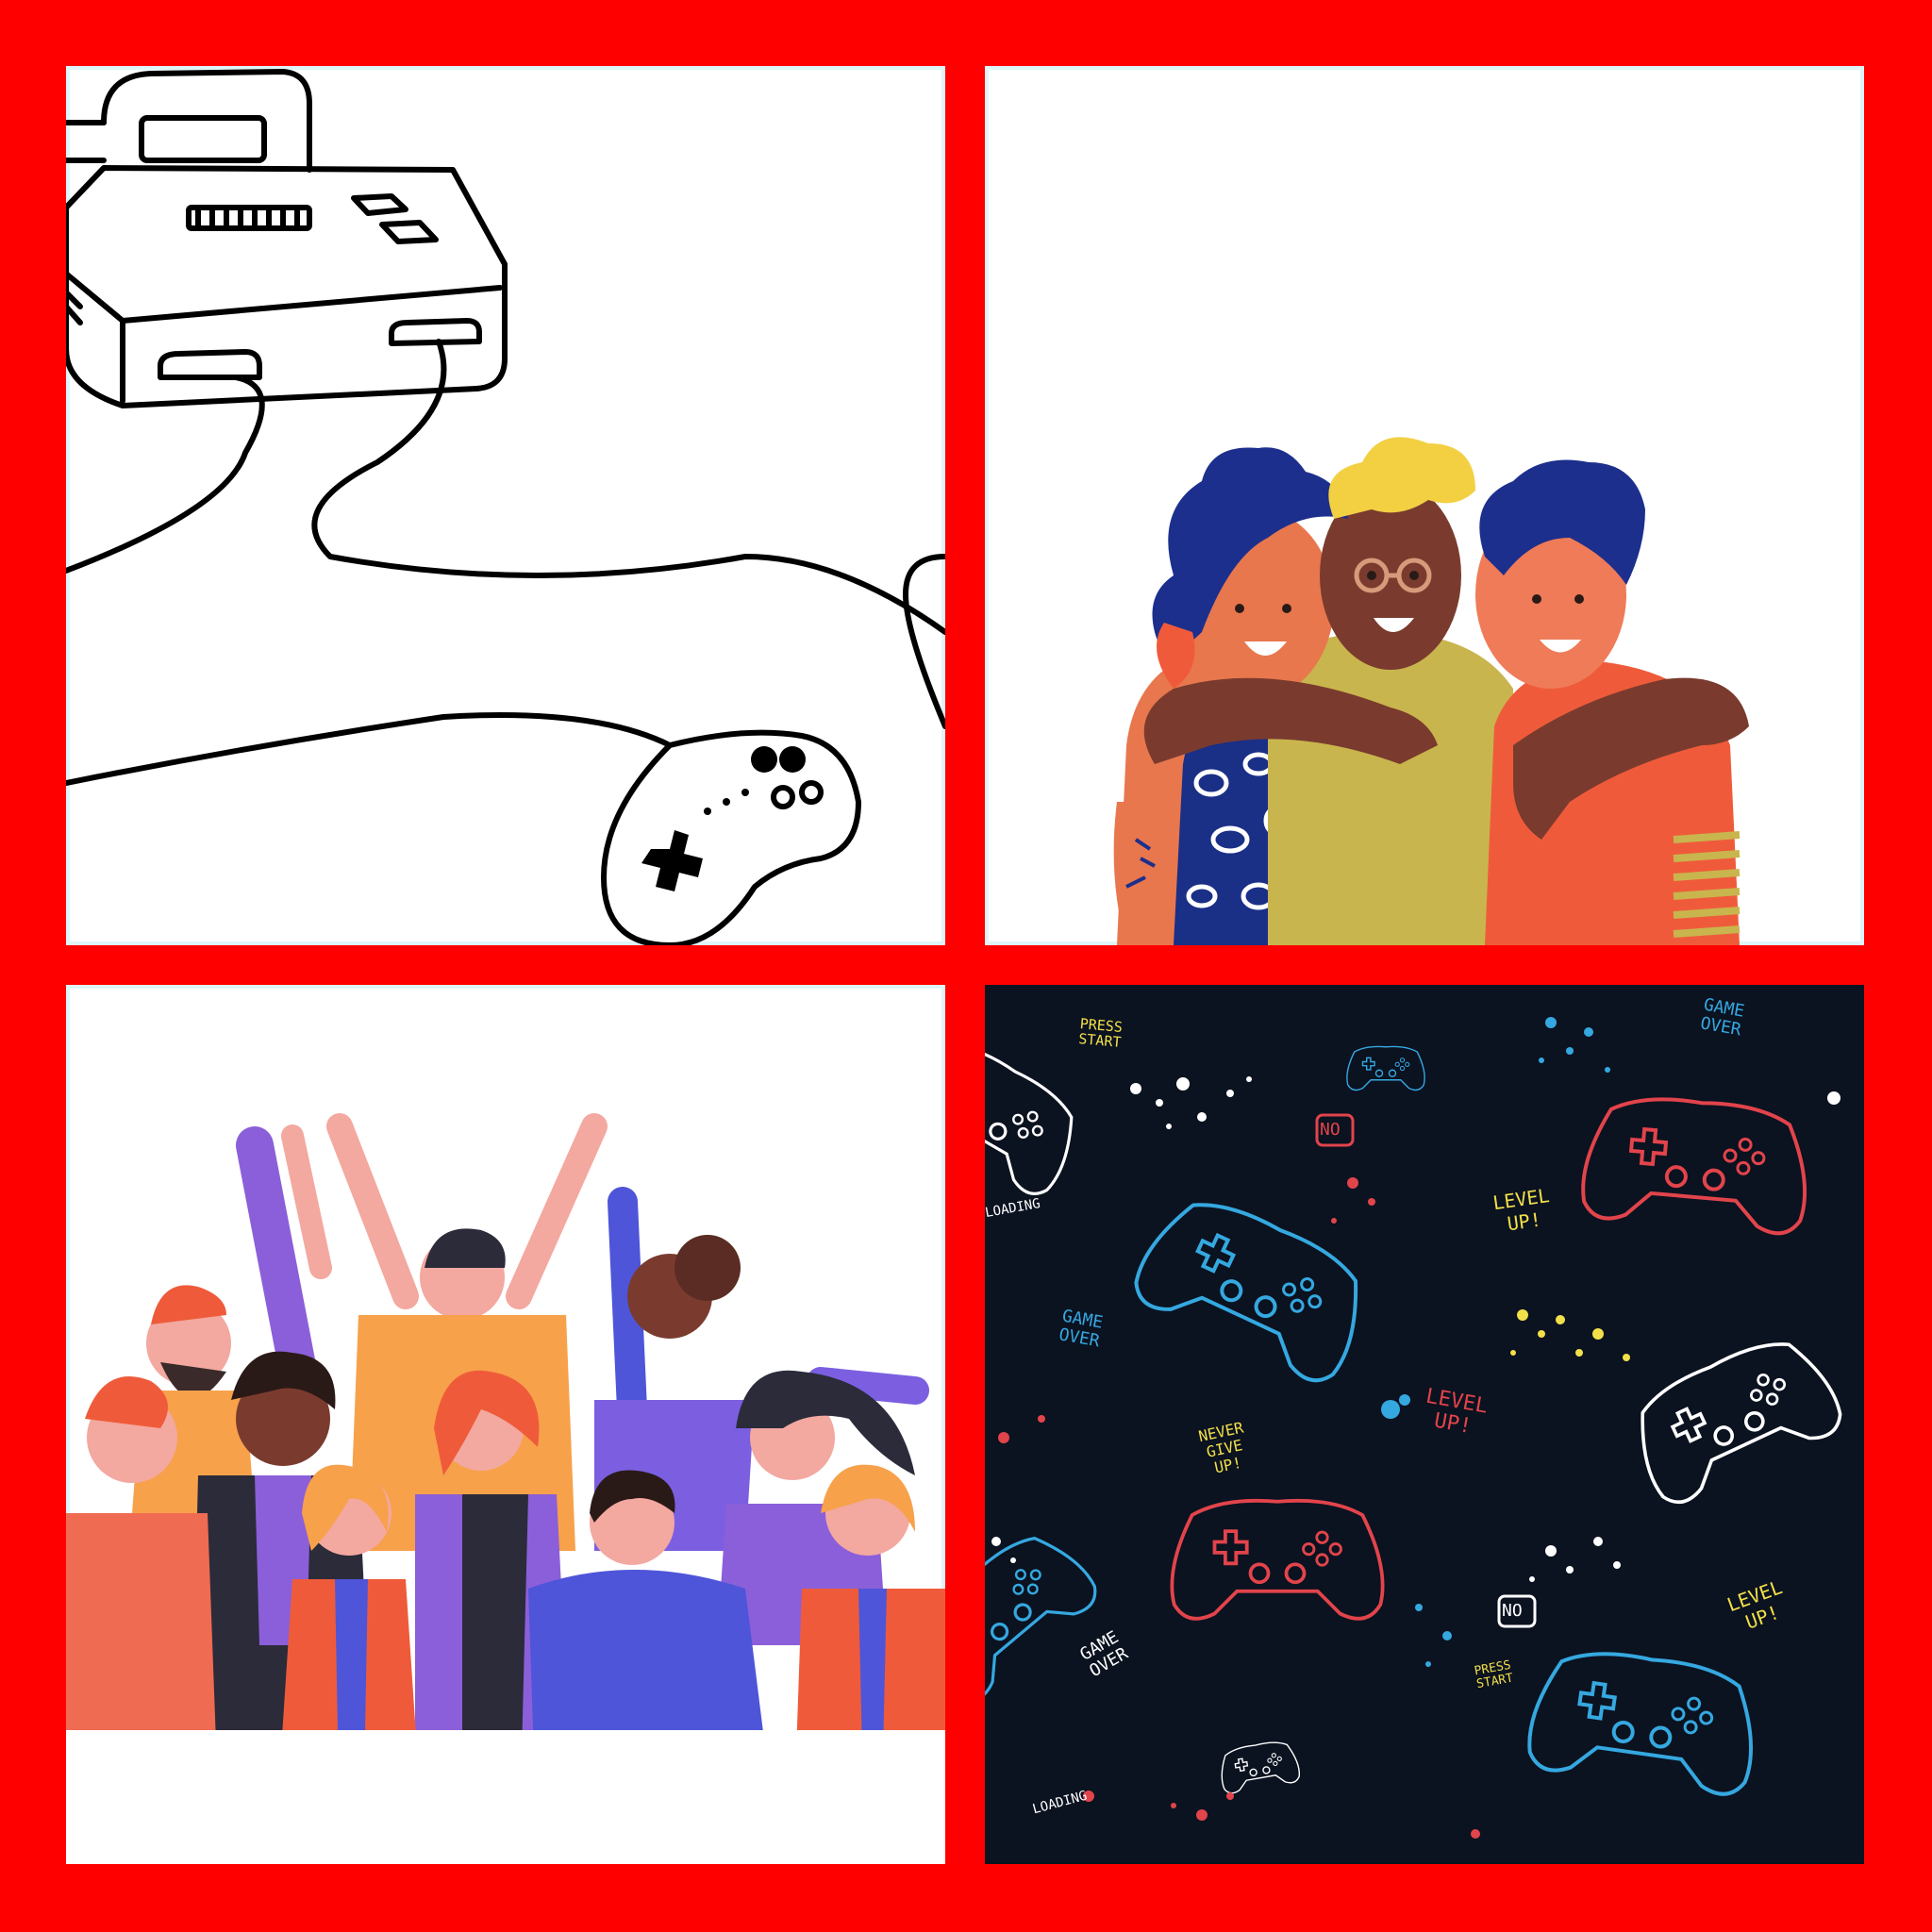 This screenshot has width=1932, height=1932. I want to click on console-body, so click(287, 287).